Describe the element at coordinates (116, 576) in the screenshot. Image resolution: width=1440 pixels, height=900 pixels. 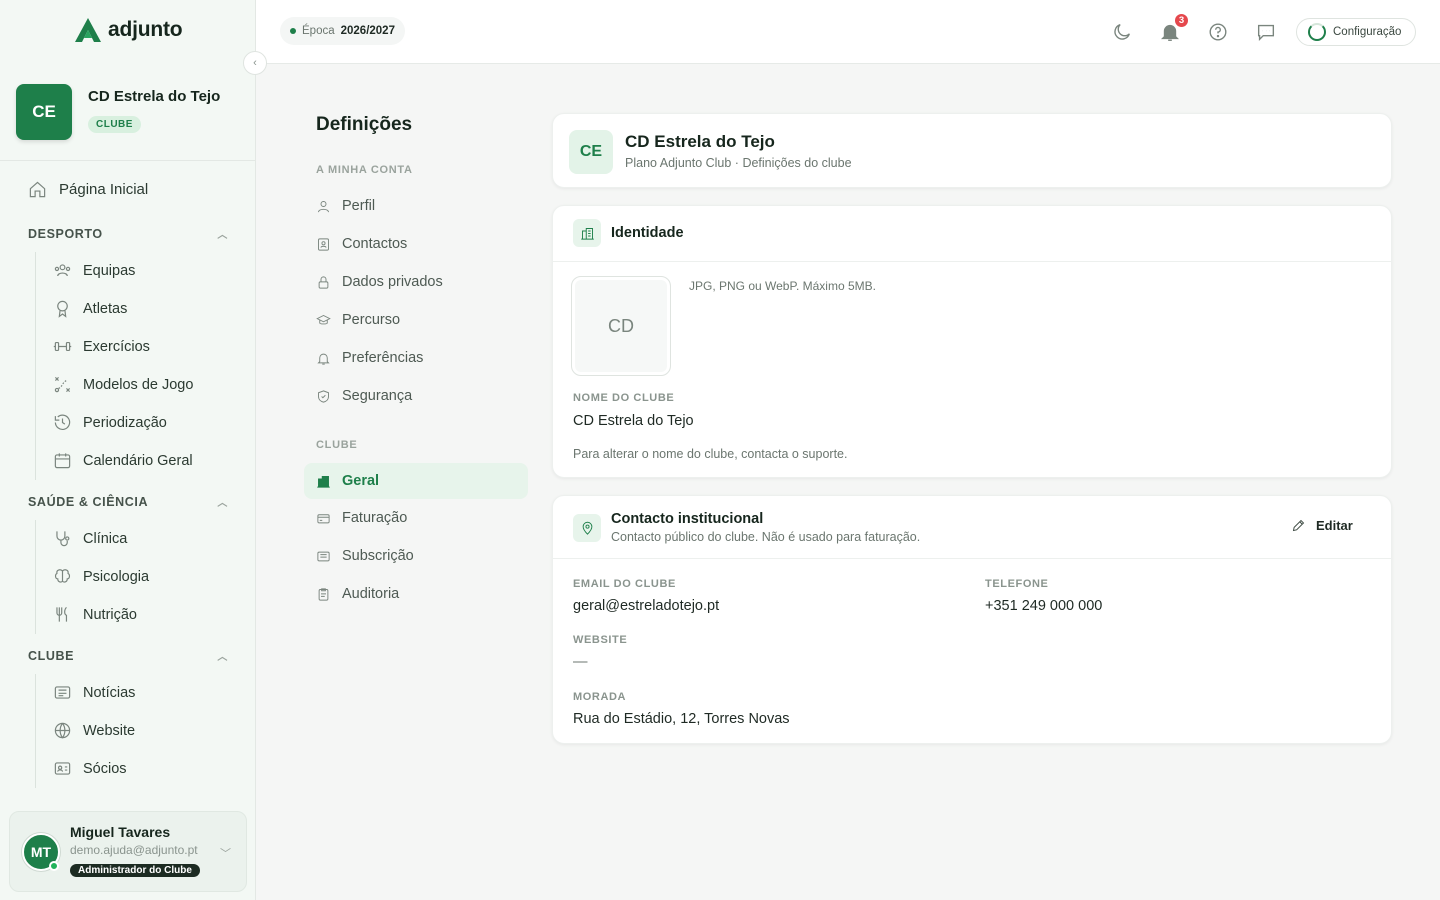
I see `nav-item-label: Psicologia` at that location.